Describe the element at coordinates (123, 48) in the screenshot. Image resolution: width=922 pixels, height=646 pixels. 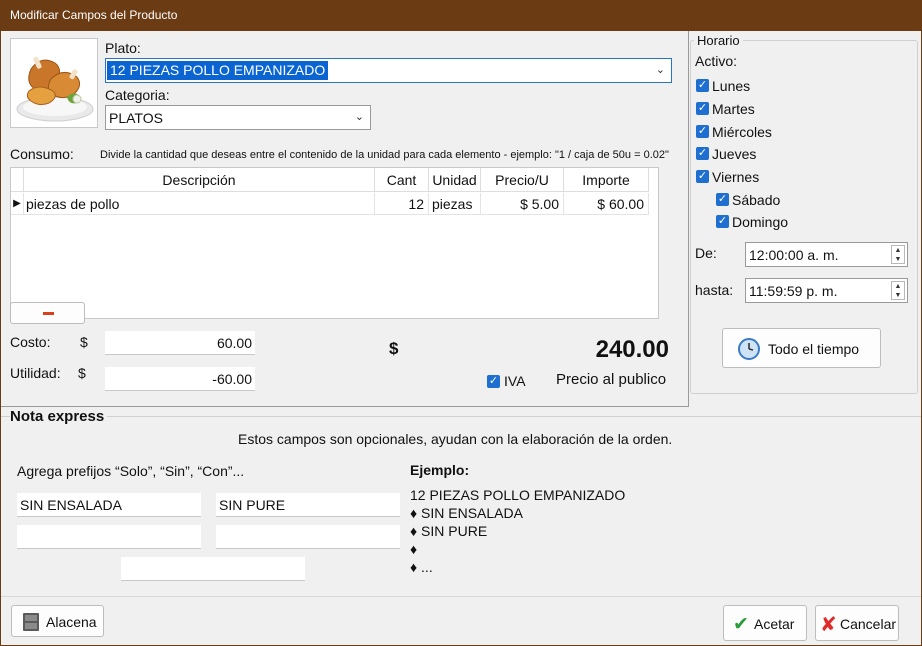
I see `plato-label: Plato:` at that location.